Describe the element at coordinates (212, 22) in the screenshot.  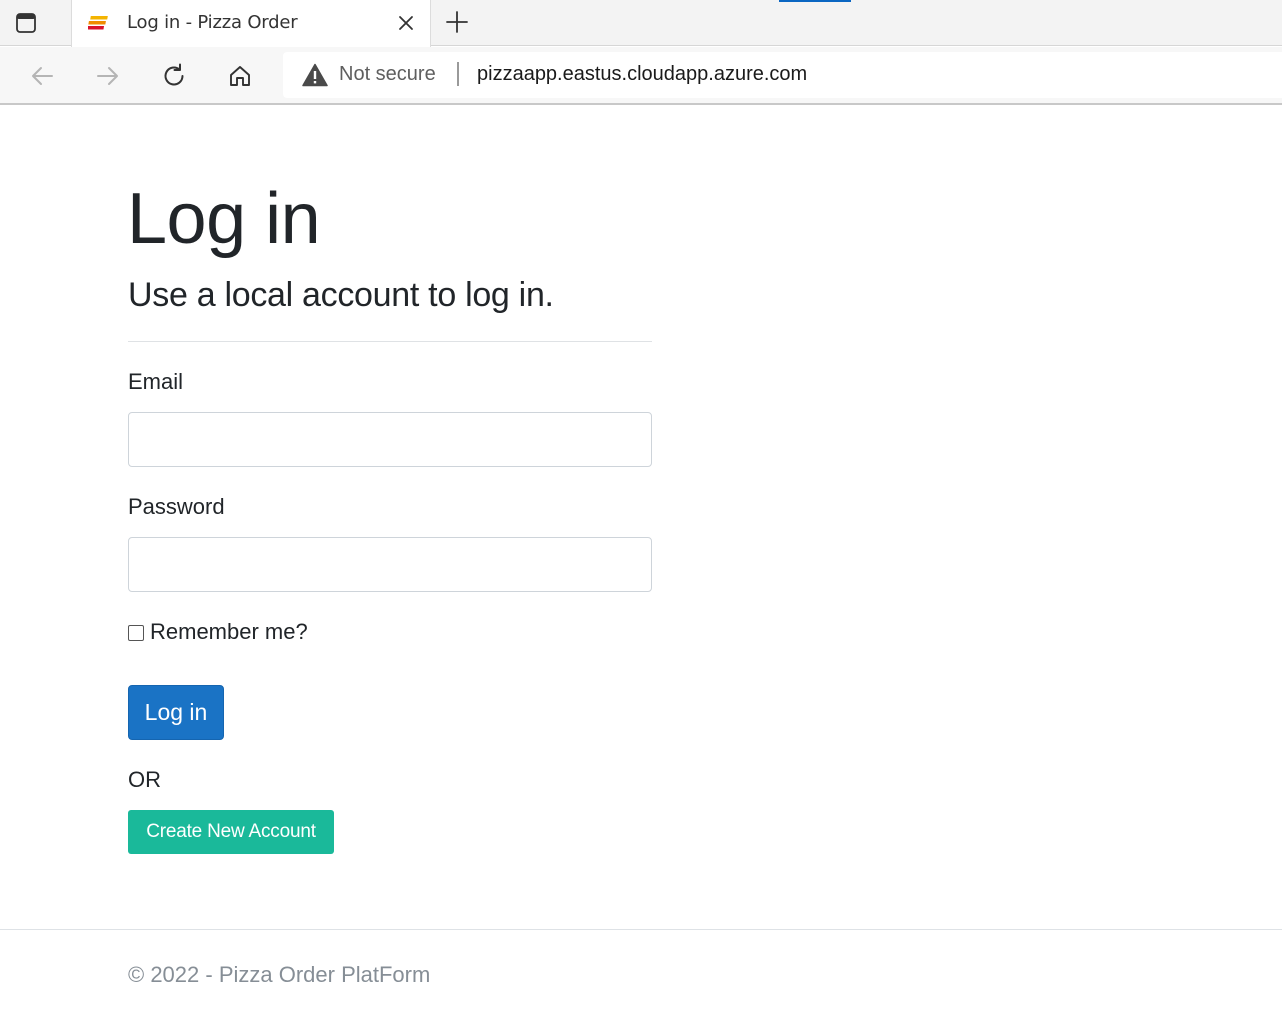
I see `tab-title: Log in - Pizza Order` at that location.